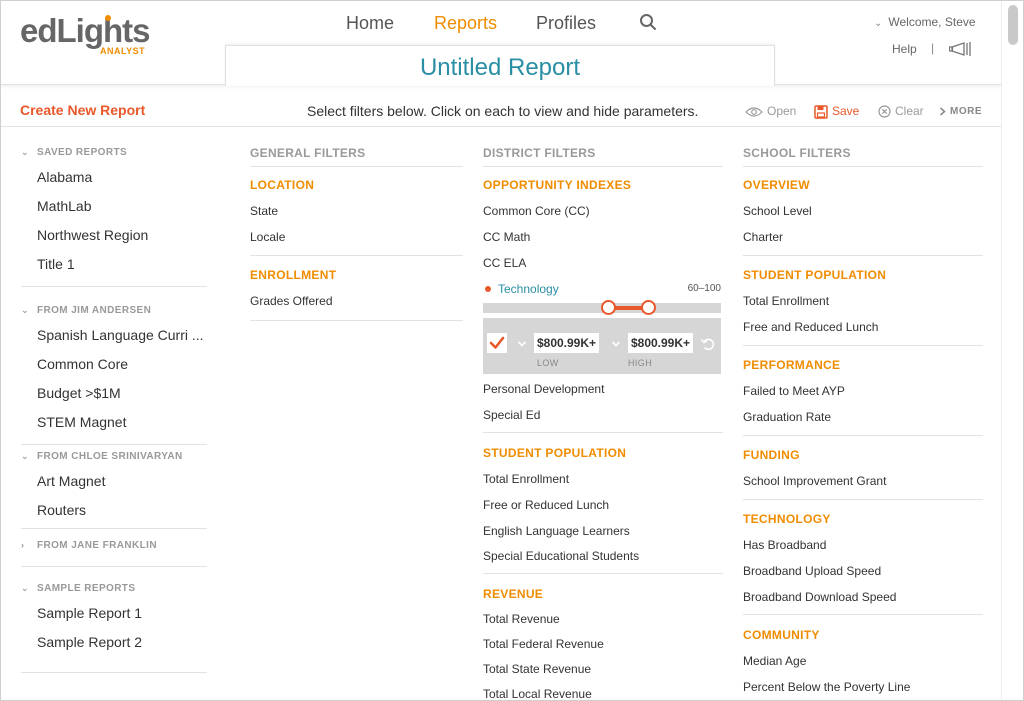 This screenshot has width=1024, height=701. I want to click on clear-button: Clear, so click(901, 111).